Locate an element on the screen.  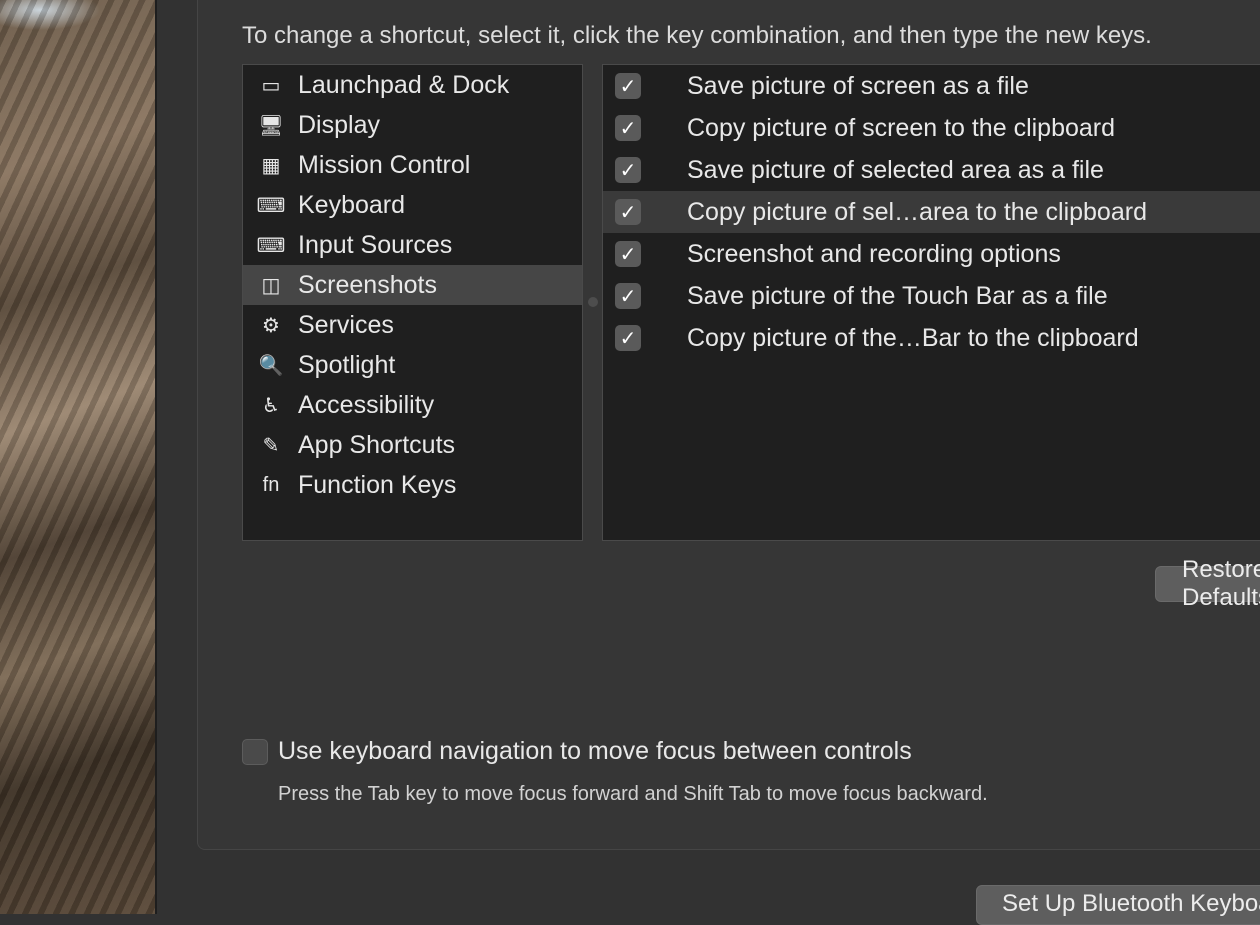
display-icon: 🖥 is located at coordinates (271, 125).